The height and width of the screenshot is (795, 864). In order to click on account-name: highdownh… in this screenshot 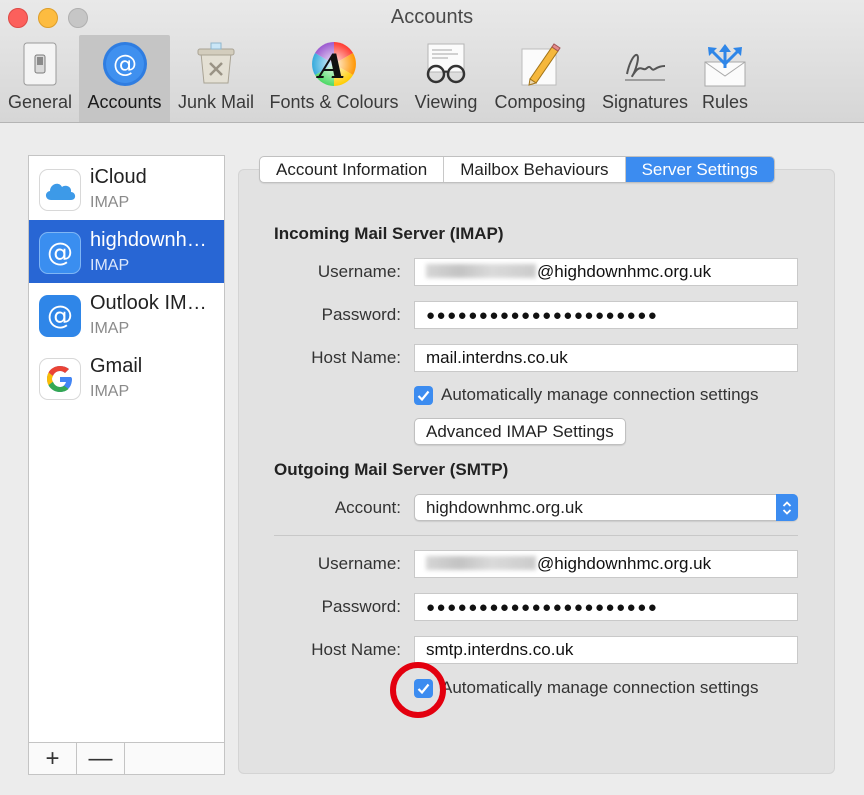, I will do `click(148, 240)`.